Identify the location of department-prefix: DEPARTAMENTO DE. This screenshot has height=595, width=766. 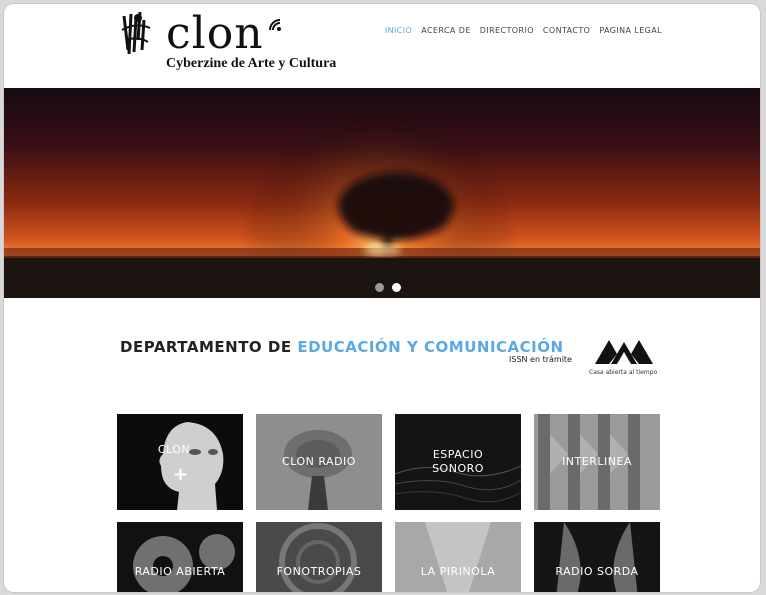
(206, 347).